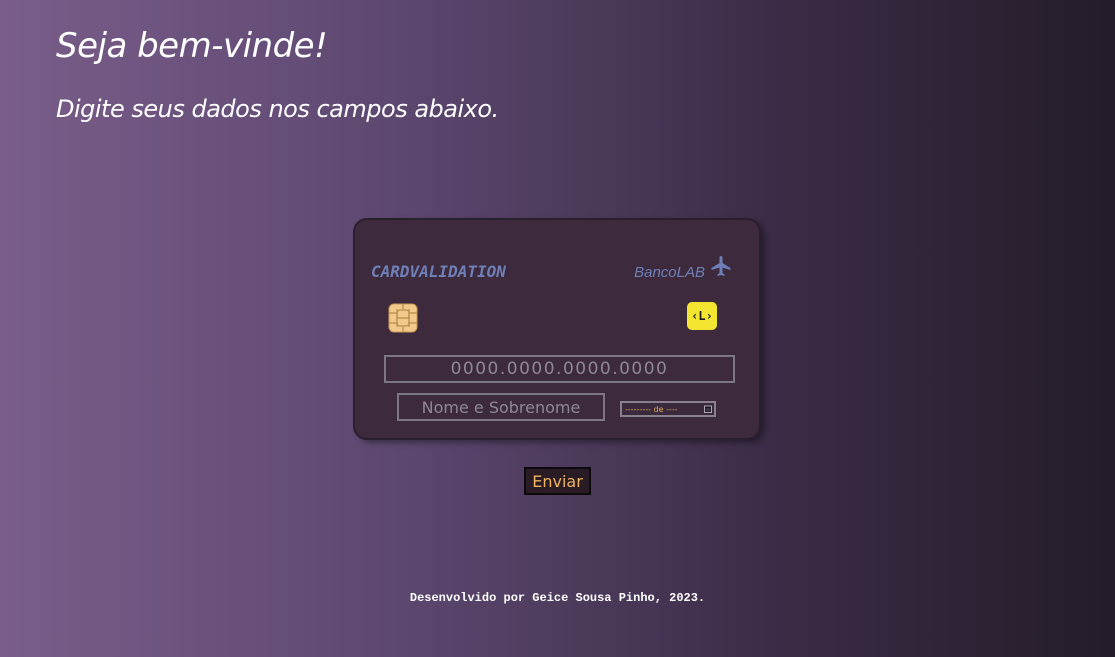 The width and height of the screenshot is (1115, 657). What do you see at coordinates (501, 407) in the screenshot?
I see `cardholder-name-input` at bounding box center [501, 407].